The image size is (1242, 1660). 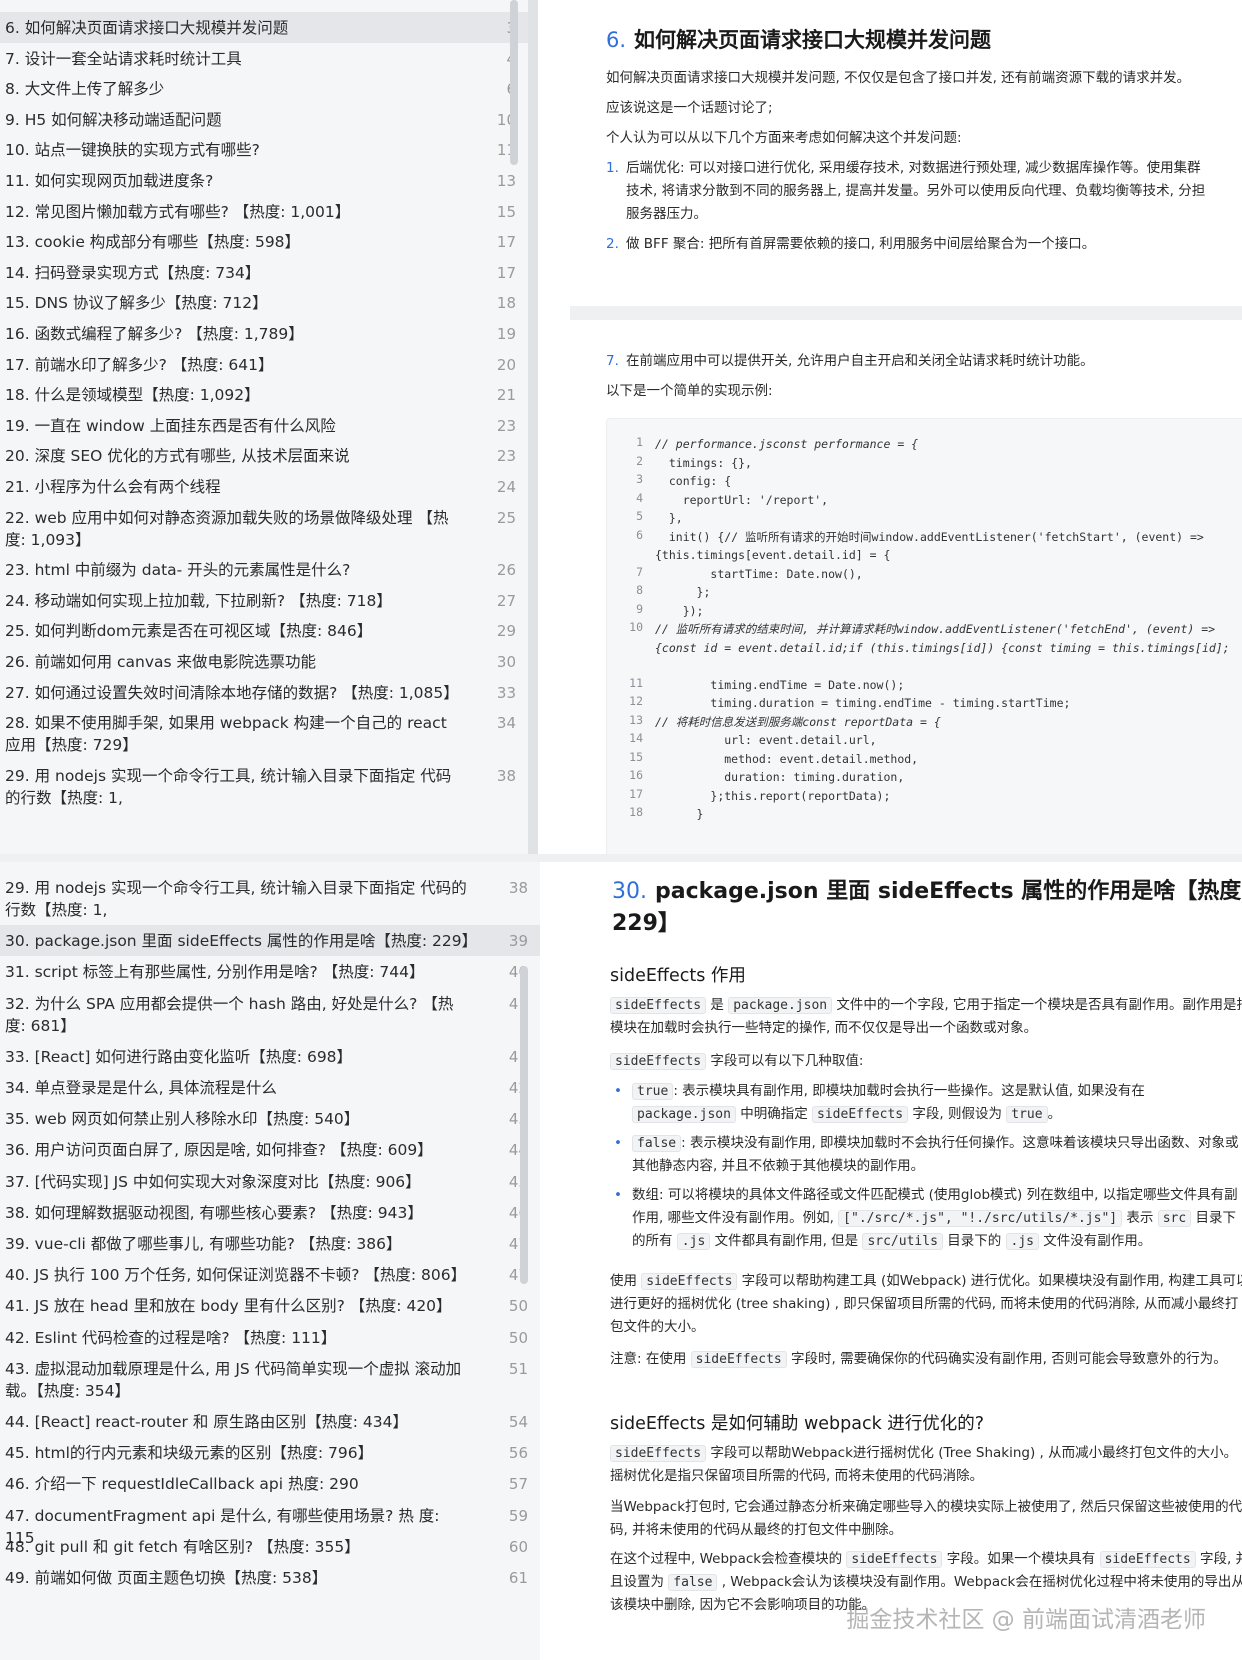 I want to click on toc-item: 20. 深度 SEO 优化的方式有哪些, 从技术层面来说 23, so click(x=264, y=455).